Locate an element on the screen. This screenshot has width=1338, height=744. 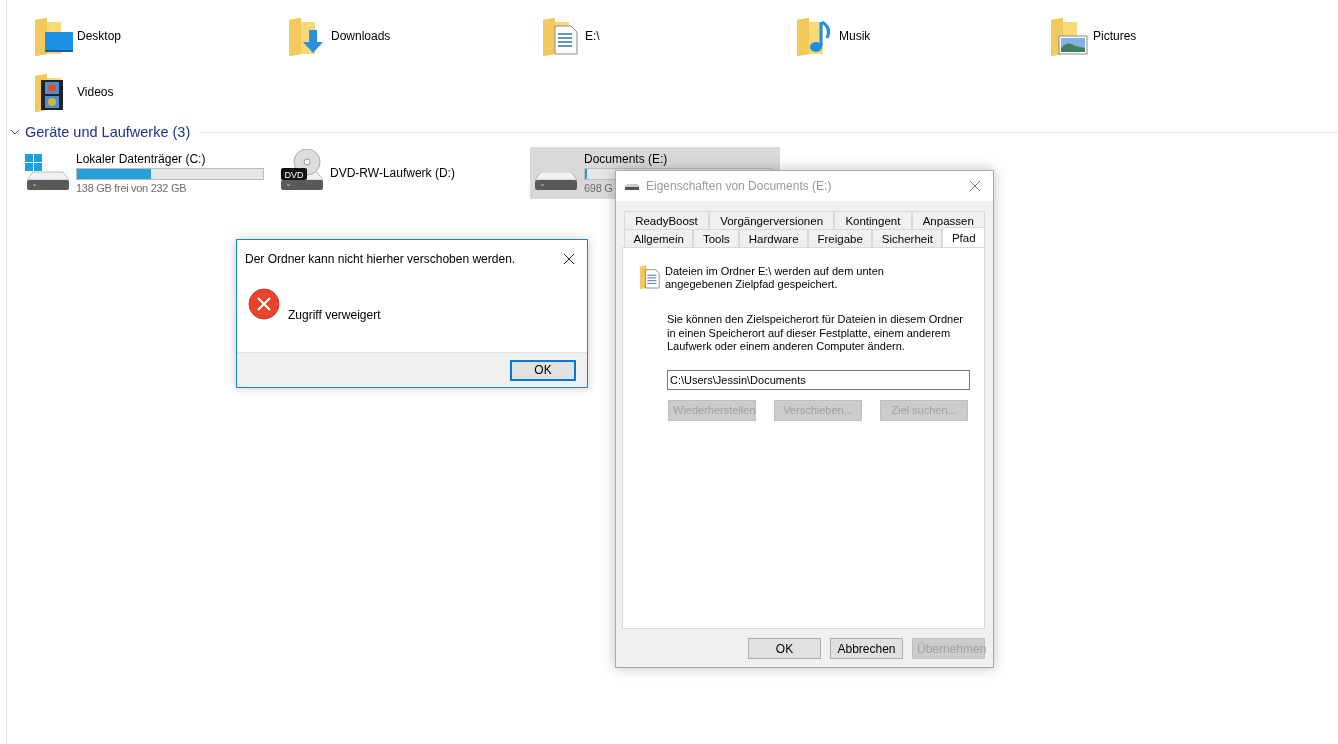
intro-text: Dateien im Ordner E:\ werden auf dem unten angegebenen Zielpfad gespeichert. is located at coordinates (775, 278).